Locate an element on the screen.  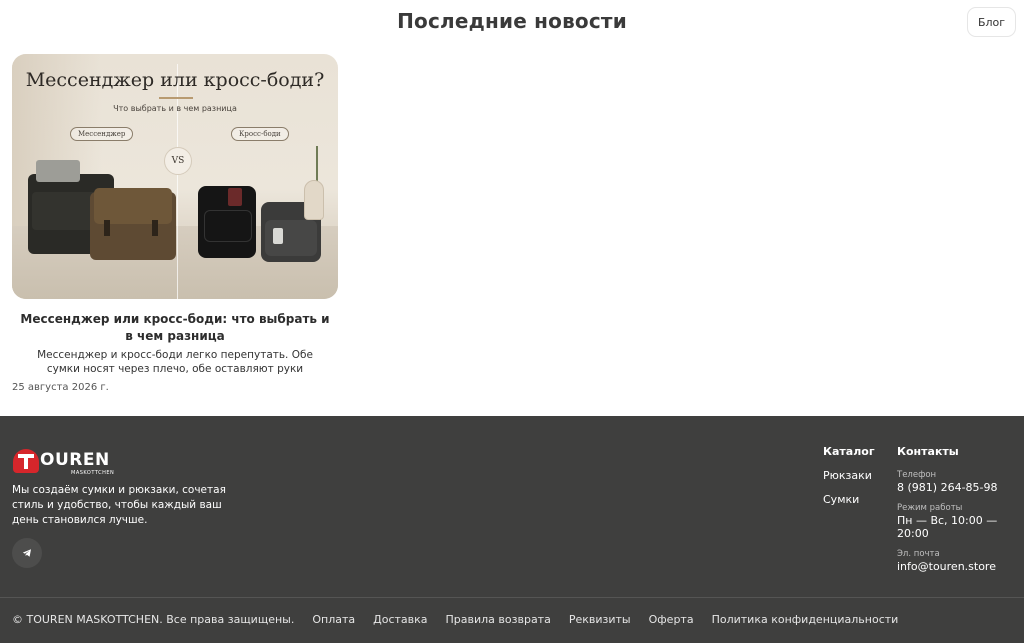
vase-decor is located at coordinates (314, 200).